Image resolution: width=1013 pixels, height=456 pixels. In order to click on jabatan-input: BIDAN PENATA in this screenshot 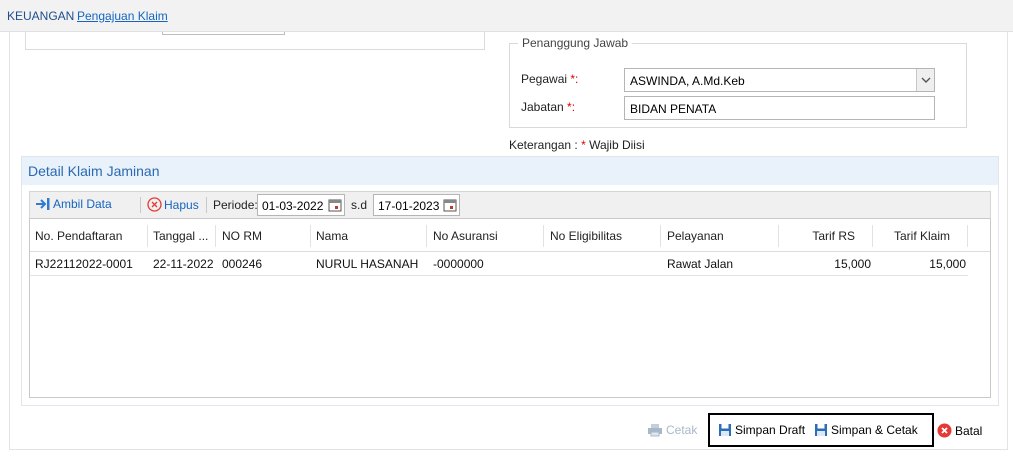, I will do `click(779, 108)`.